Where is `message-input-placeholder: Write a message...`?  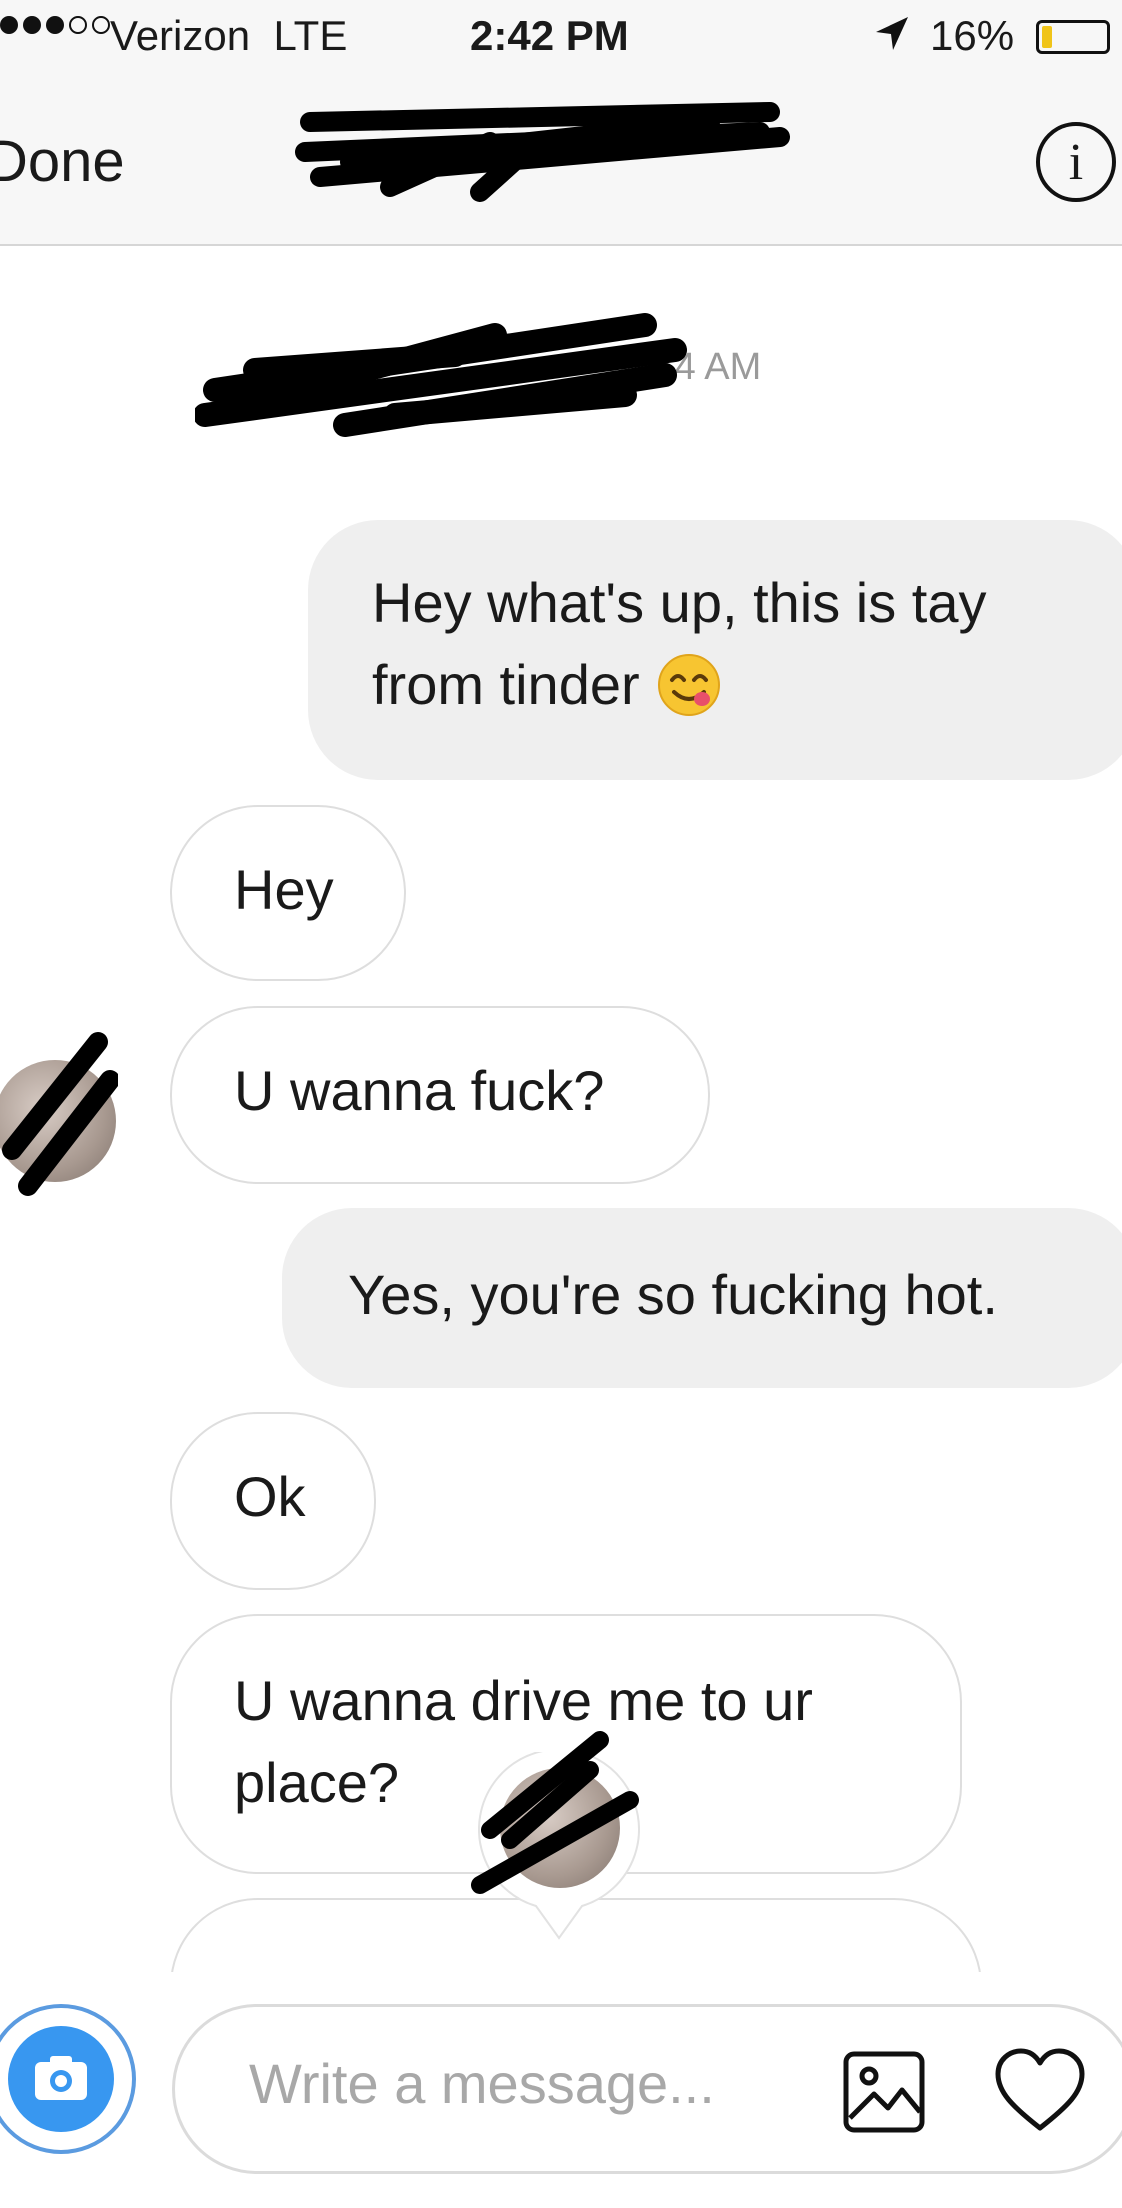 message-input-placeholder: Write a message... is located at coordinates (482, 2083).